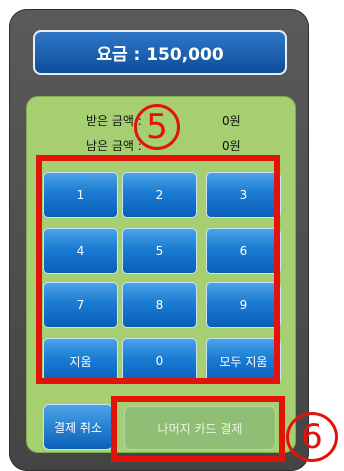  What do you see at coordinates (78, 427) in the screenshot?
I see `cancel-payment-button: 결제 취소` at bounding box center [78, 427].